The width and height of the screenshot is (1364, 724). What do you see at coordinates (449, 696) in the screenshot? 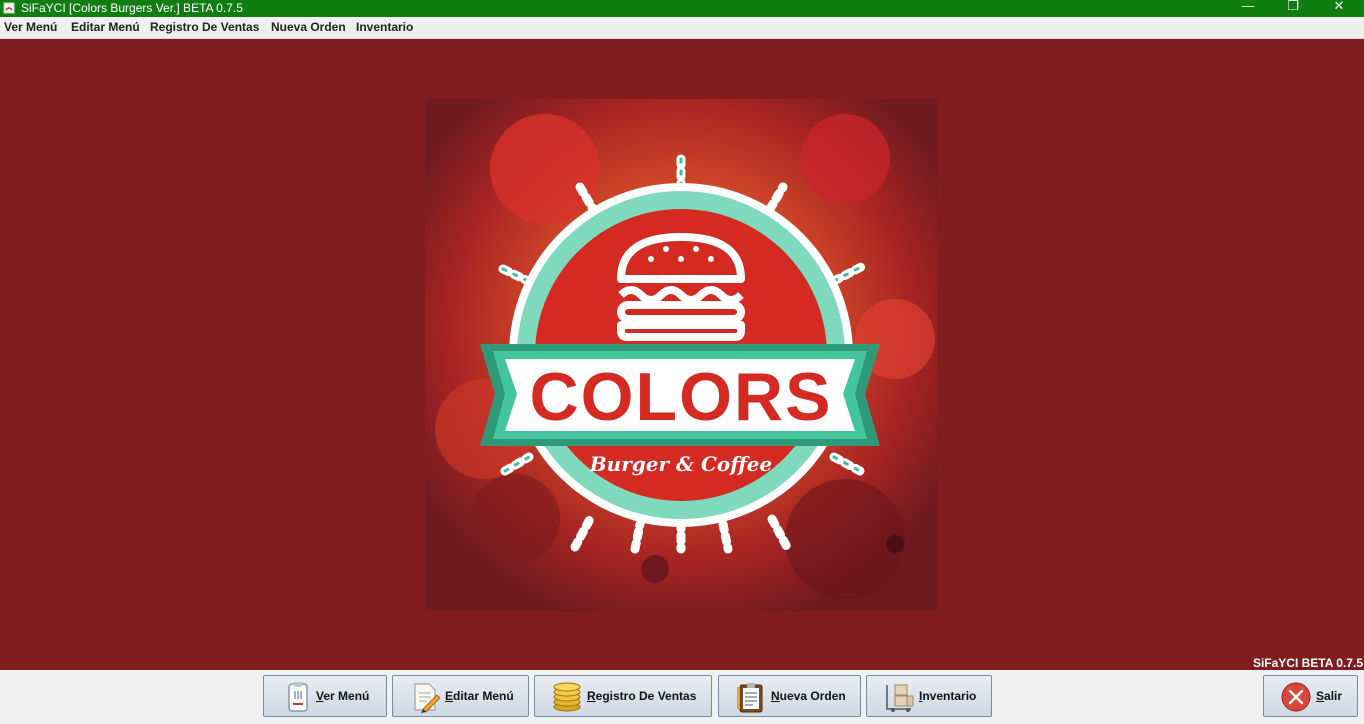
I see `editar-menu-mnemonic: E` at bounding box center [449, 696].